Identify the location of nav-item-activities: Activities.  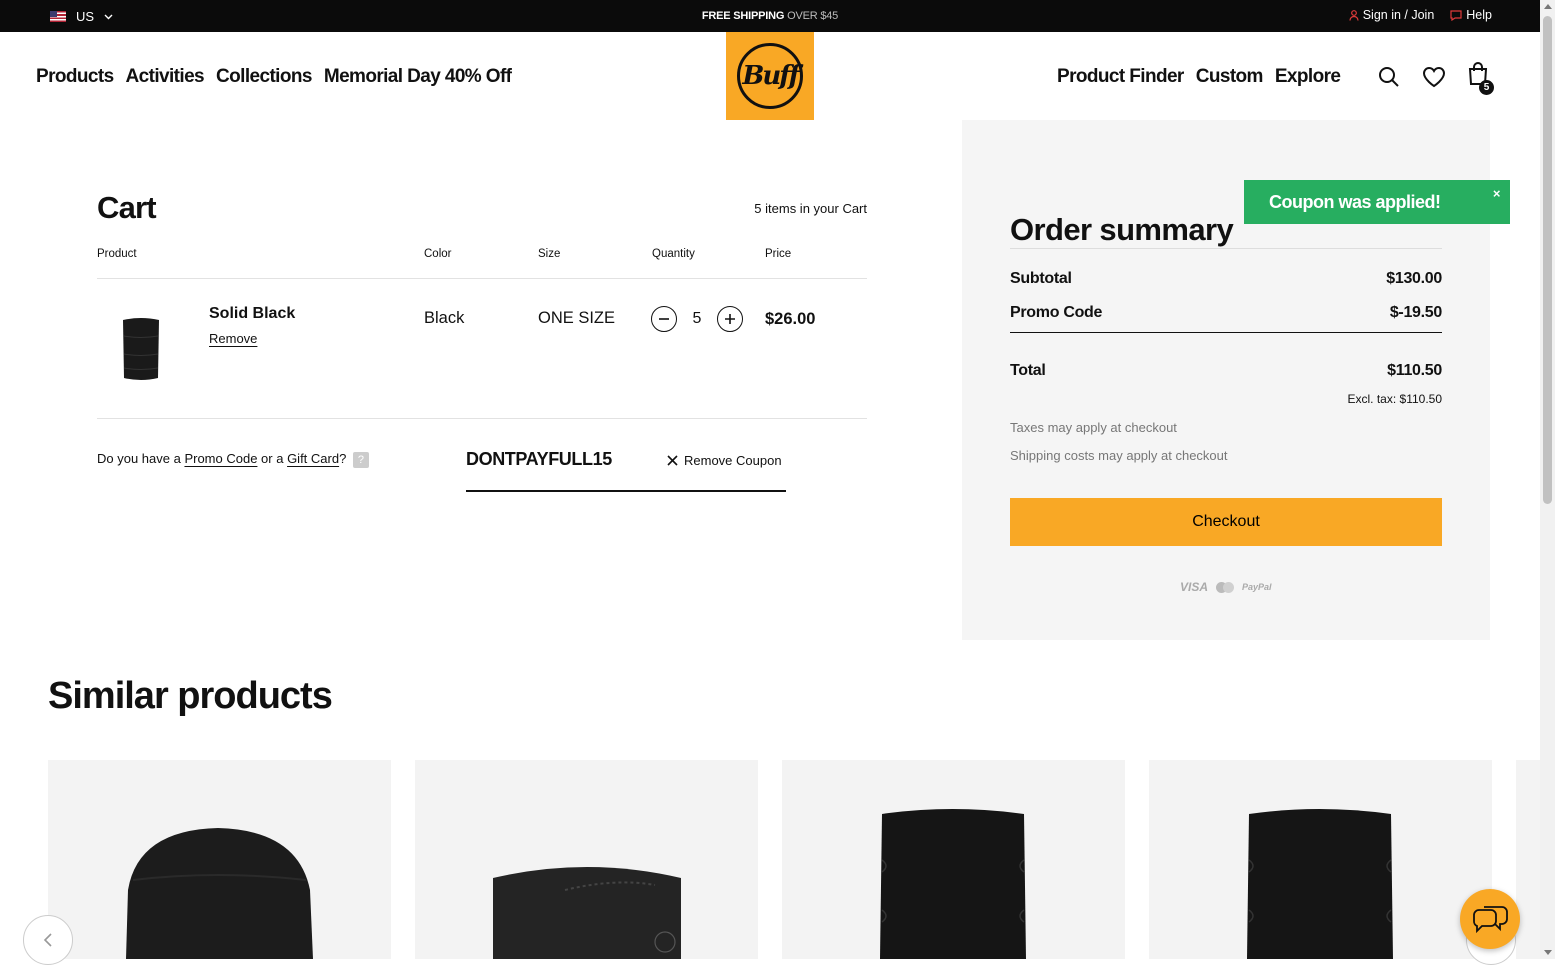
(165, 77).